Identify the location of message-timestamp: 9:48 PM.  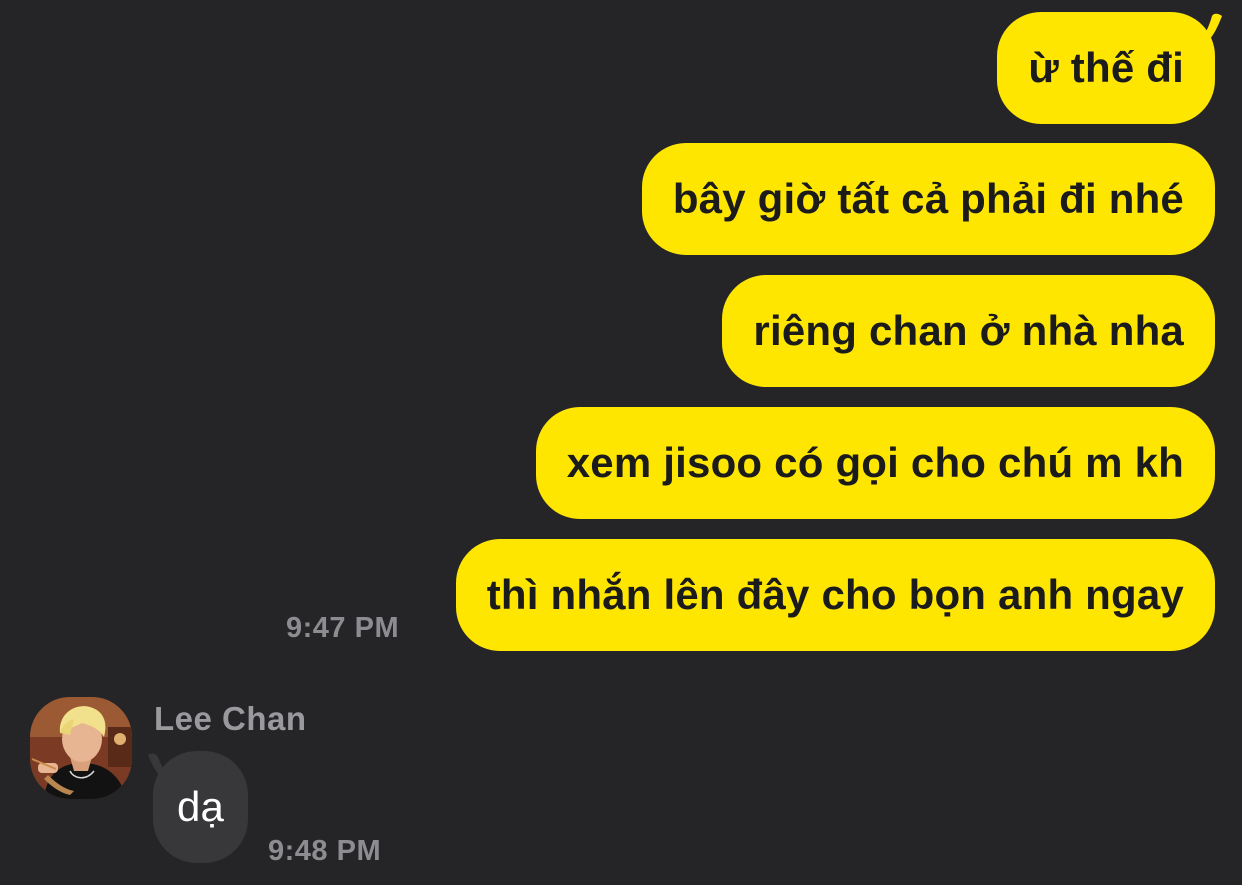
(325, 851).